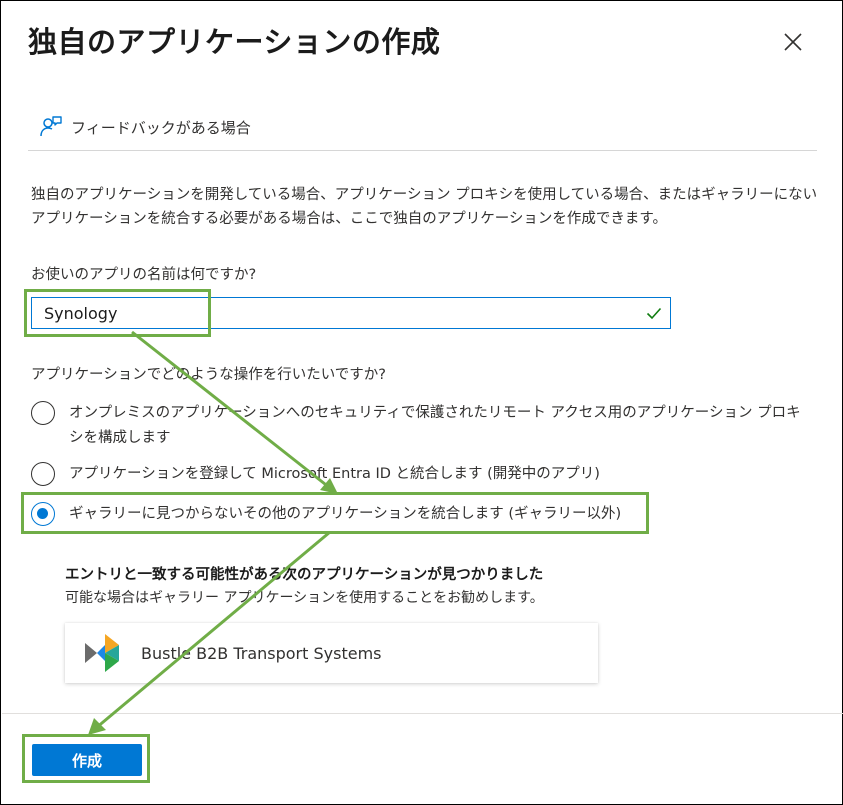 Image resolution: width=843 pixels, height=805 pixels. Describe the element at coordinates (422, 150) in the screenshot. I see `header-divider` at that location.